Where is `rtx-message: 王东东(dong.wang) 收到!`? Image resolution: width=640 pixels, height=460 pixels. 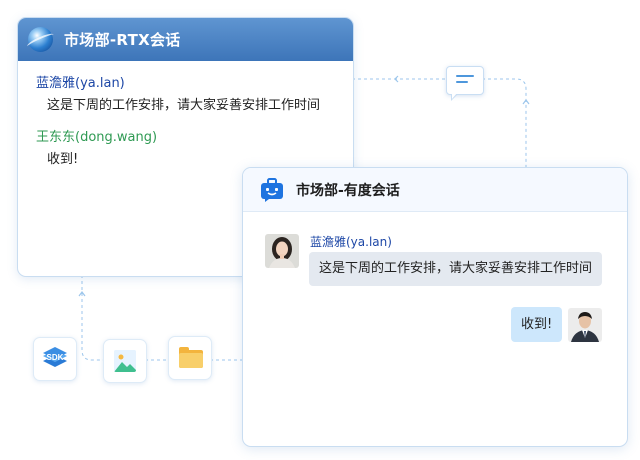
rtx-message: 王东东(dong.wang) 收到! is located at coordinates (194, 149).